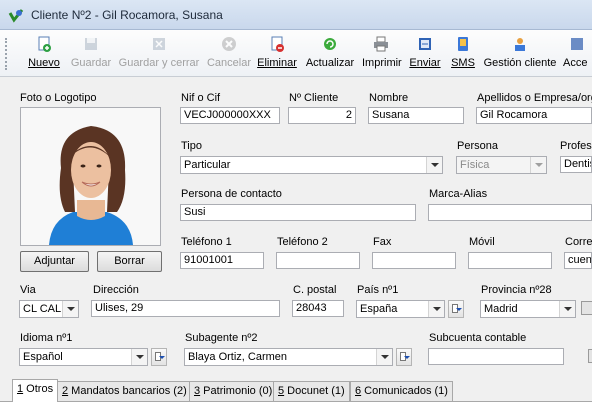 The height and width of the screenshot is (414, 592). Describe the element at coordinates (318, 260) in the screenshot. I see `phone2-field` at that location.